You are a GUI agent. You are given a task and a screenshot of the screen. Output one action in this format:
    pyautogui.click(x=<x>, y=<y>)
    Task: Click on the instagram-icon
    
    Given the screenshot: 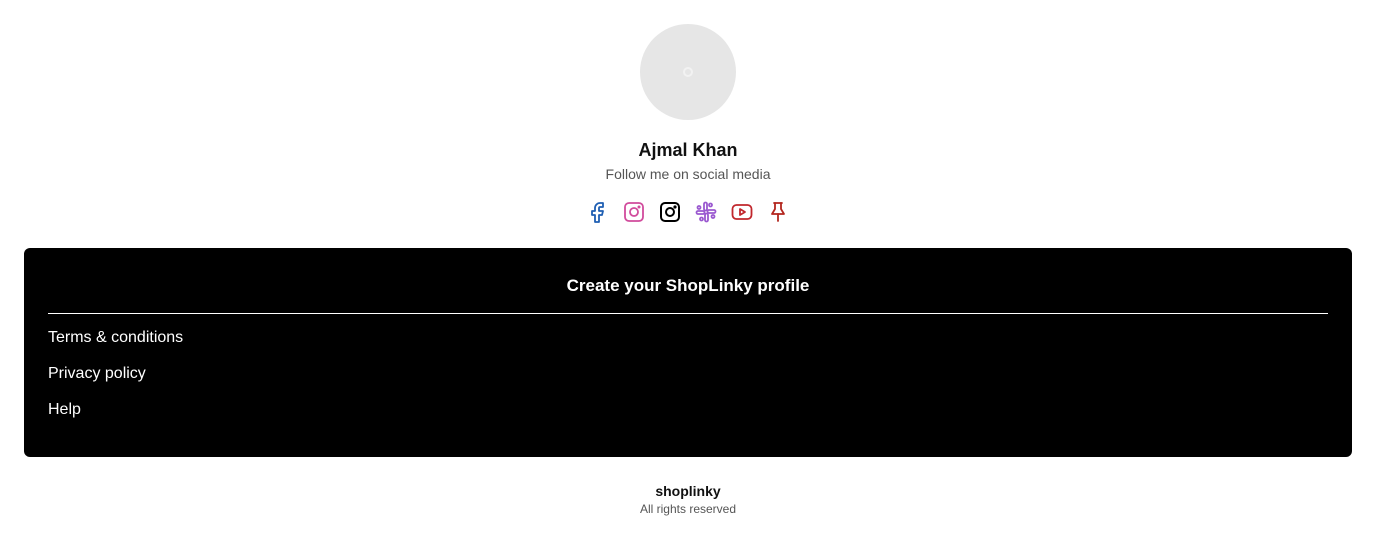 What is the action you would take?
    pyautogui.click(x=634, y=212)
    